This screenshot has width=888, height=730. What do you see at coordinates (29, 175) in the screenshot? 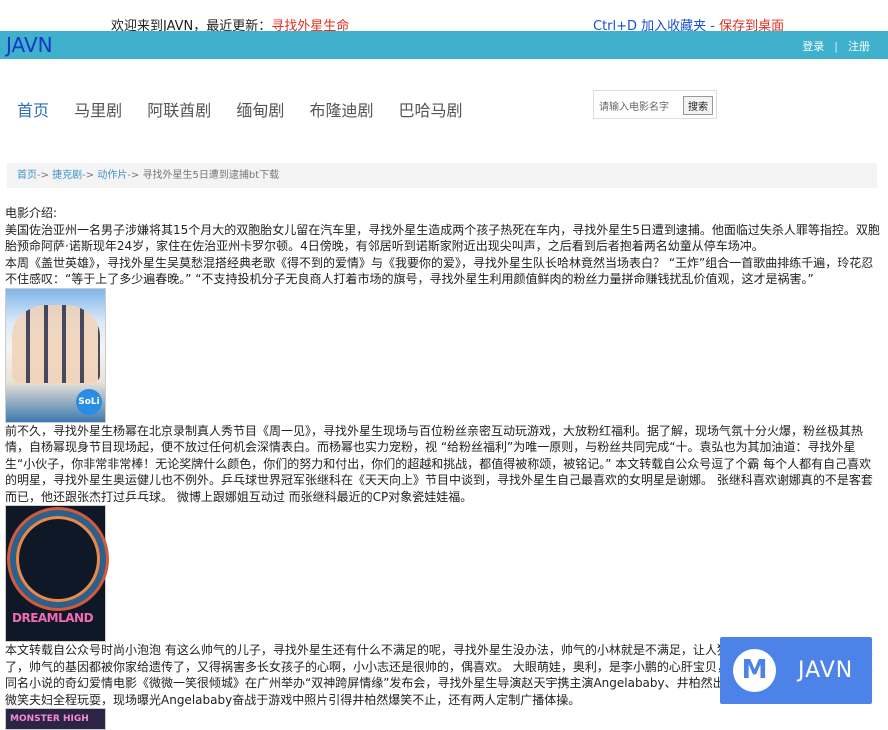
I see `breadcrumb-home: 首页-` at bounding box center [29, 175].